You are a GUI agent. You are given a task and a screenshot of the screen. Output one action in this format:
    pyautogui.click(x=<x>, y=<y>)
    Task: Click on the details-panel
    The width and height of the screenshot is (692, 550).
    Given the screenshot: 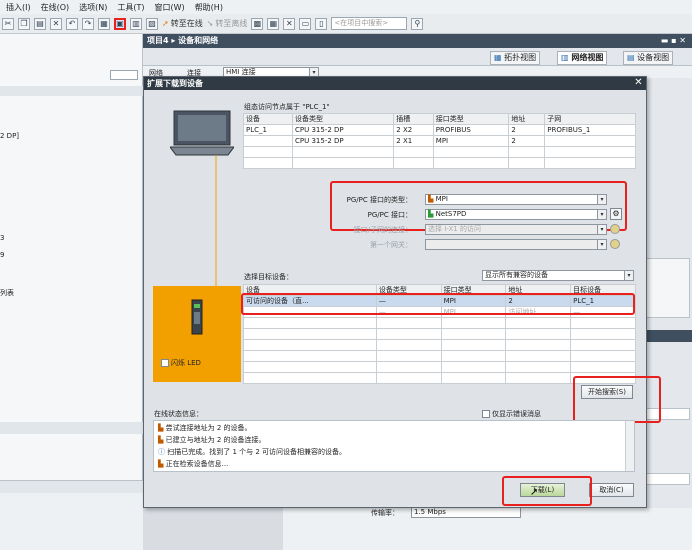 What is the action you would take?
    pyautogui.click(x=71, y=515)
    